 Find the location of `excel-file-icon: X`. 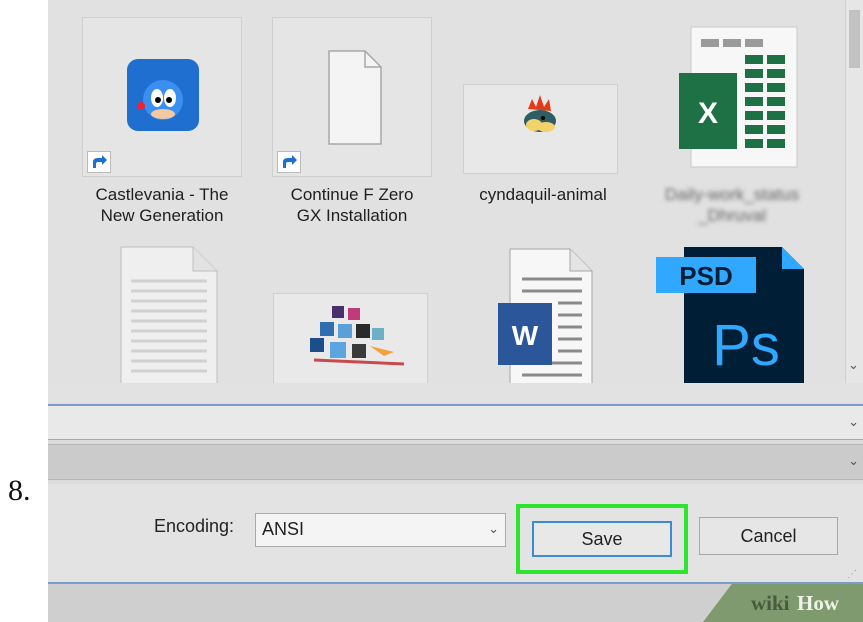

excel-file-icon: X is located at coordinates (738, 97).